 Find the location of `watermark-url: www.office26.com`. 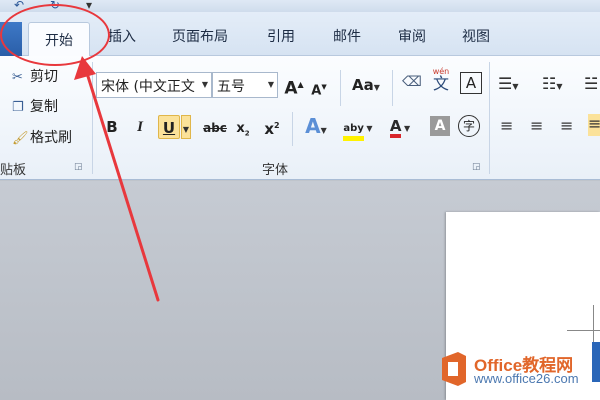

watermark-url: www.office26.com is located at coordinates (526, 378).